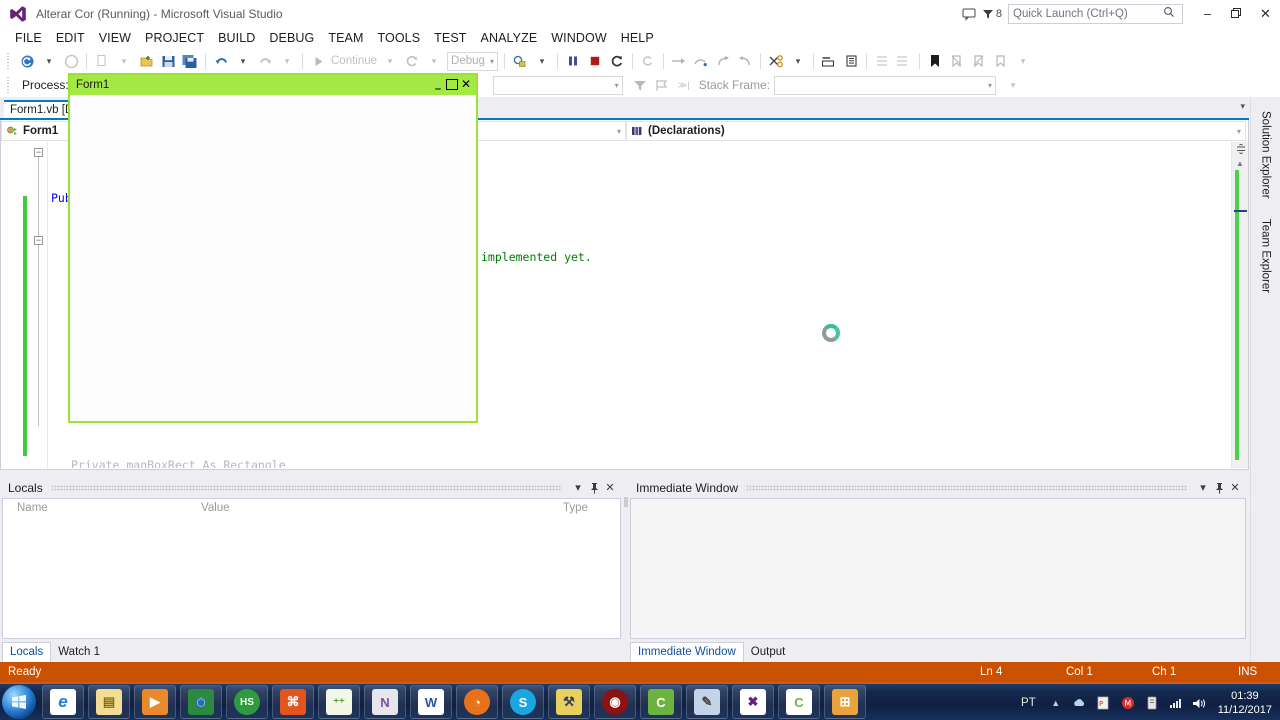 Image resolution: width=1280 pixels, height=720 pixels. What do you see at coordinates (1240, 163) in the screenshot?
I see `scroll-up-arrow: ▲` at bounding box center [1240, 163].